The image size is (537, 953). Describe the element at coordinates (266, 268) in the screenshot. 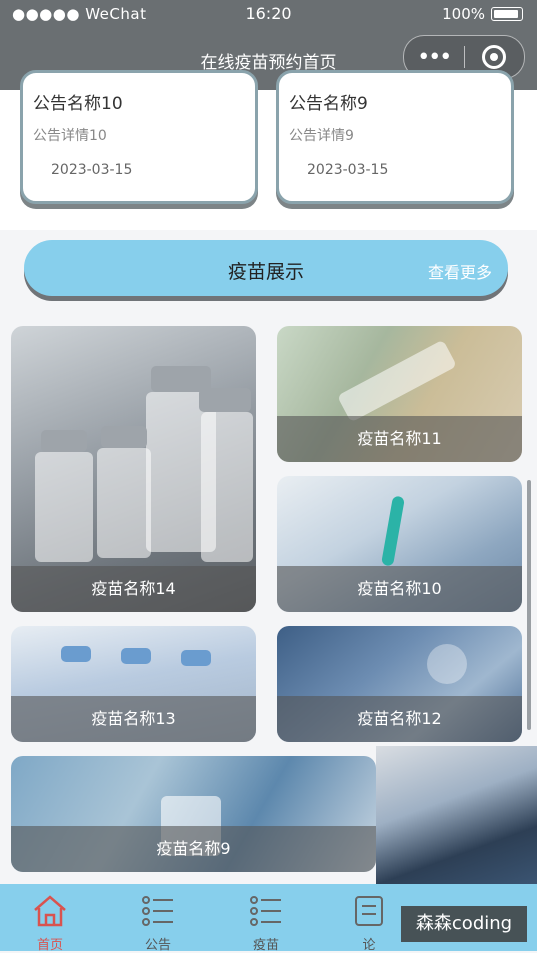

I see `vaccine-section-header: 疫苗展示 查看更多` at that location.